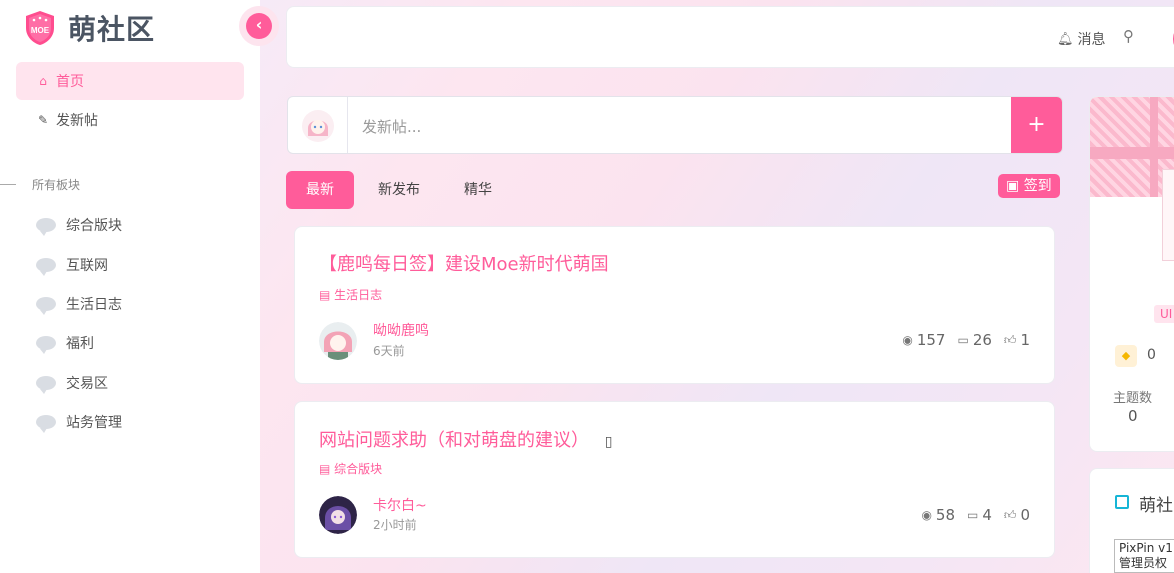 The image size is (1174, 573). What do you see at coordinates (1154, 147) in the screenshot?
I see `banner-stripe` at bounding box center [1154, 147].